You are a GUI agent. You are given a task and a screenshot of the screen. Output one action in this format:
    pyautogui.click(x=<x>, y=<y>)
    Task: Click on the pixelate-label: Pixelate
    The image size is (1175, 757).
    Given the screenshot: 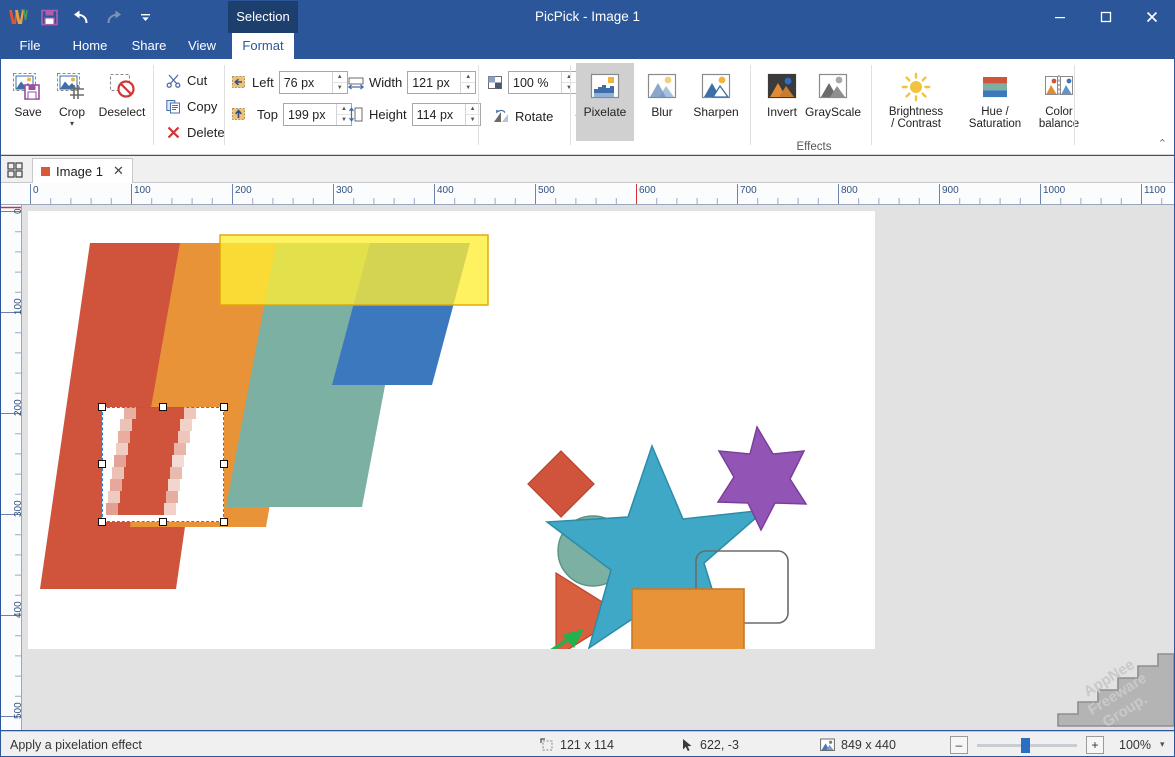 What is the action you would take?
    pyautogui.click(x=605, y=112)
    